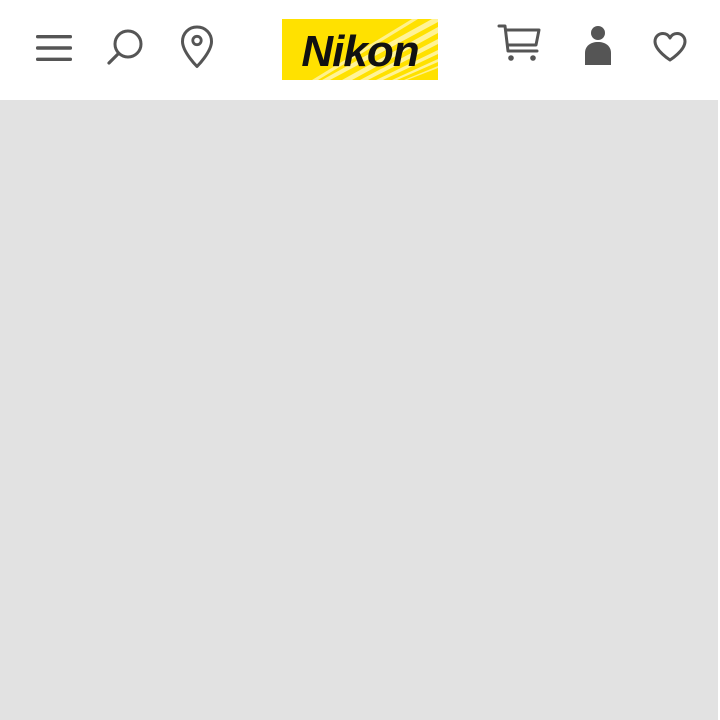 This screenshot has height=720, width=720. I want to click on site-header: Nikon, so click(360, 50).